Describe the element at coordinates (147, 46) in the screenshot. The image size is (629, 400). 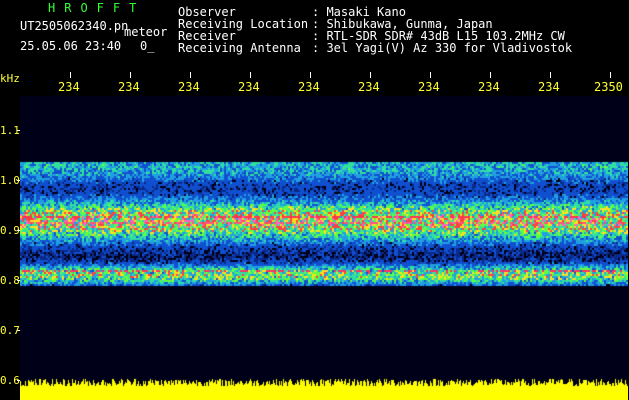
I see `count-indicator: 0_` at that location.